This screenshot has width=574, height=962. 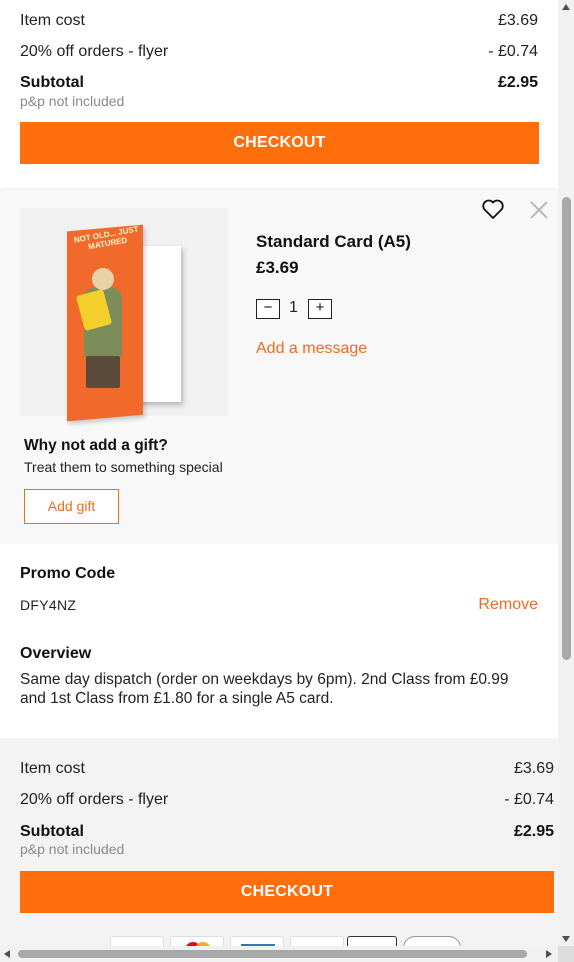 What do you see at coordinates (287, 892) in the screenshot?
I see `checkout-button-bottom: CHECKOUT` at bounding box center [287, 892].